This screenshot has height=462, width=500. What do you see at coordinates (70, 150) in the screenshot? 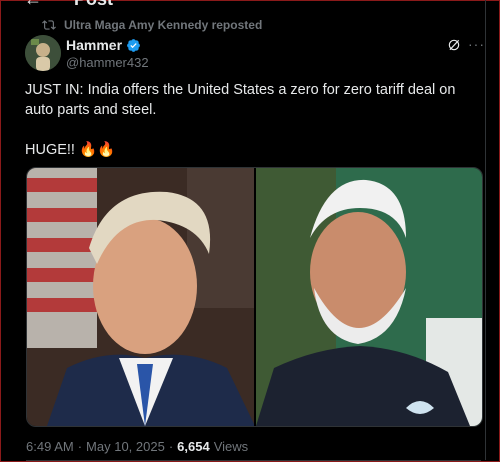
I see `tweet-text-line2: HUGE!! 🔥🔥` at bounding box center [70, 150].